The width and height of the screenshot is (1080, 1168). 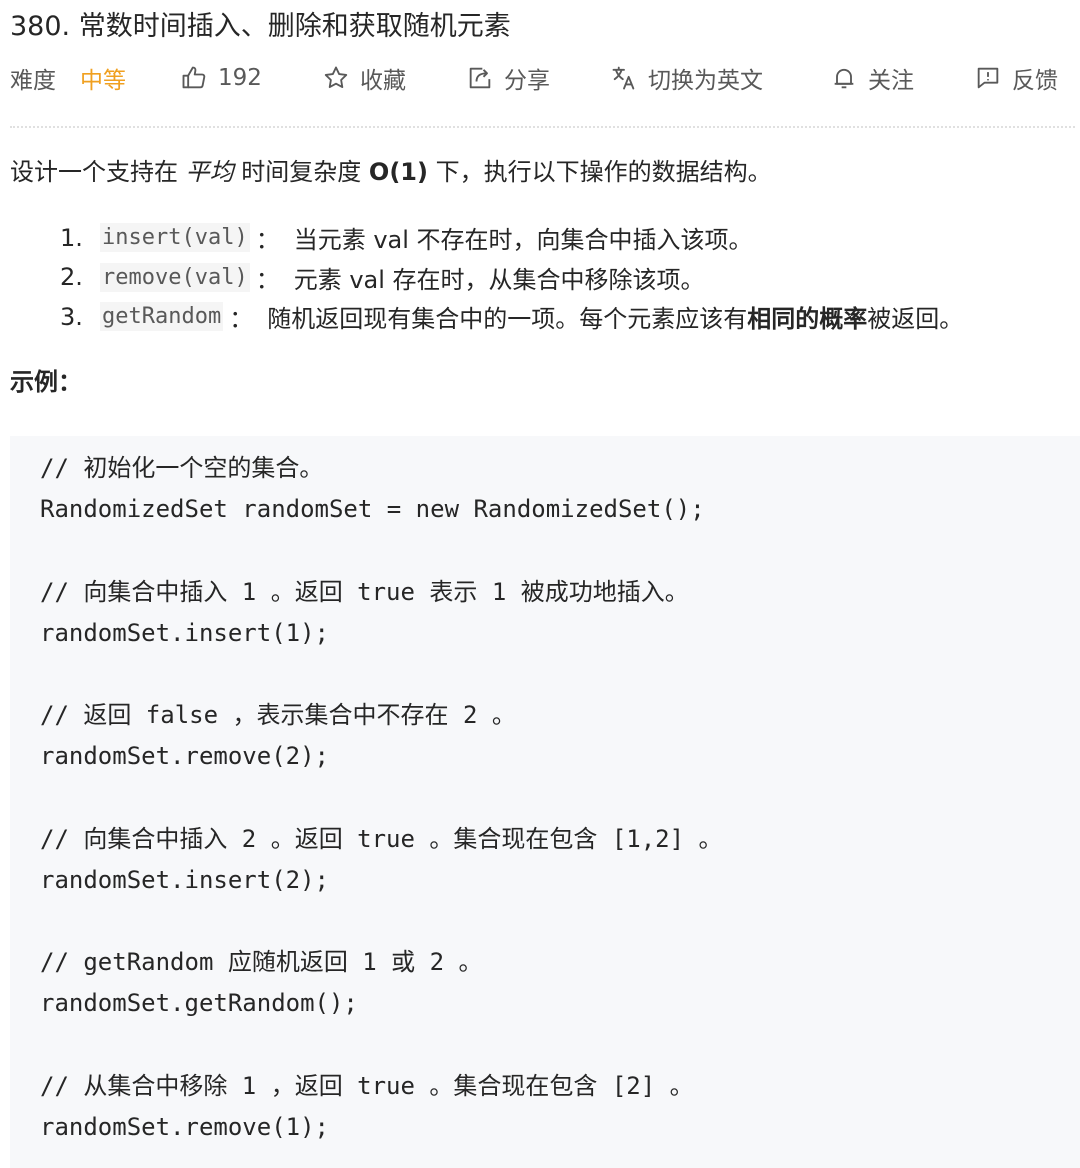 What do you see at coordinates (336, 78) in the screenshot?
I see `star-icon` at bounding box center [336, 78].